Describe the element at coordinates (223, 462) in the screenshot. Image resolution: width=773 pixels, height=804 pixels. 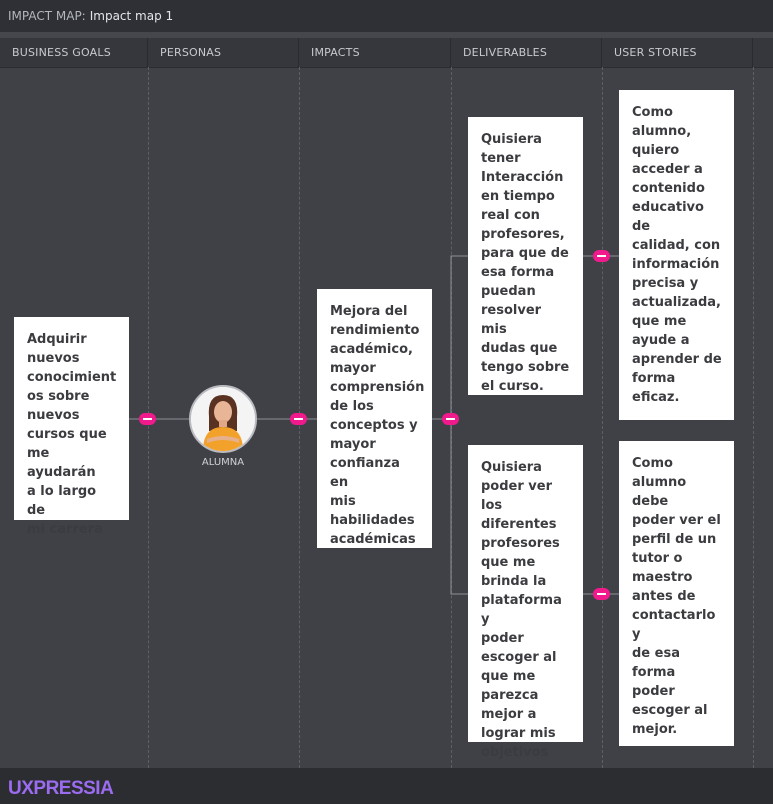
I see `persona-name: ALUMNA` at that location.